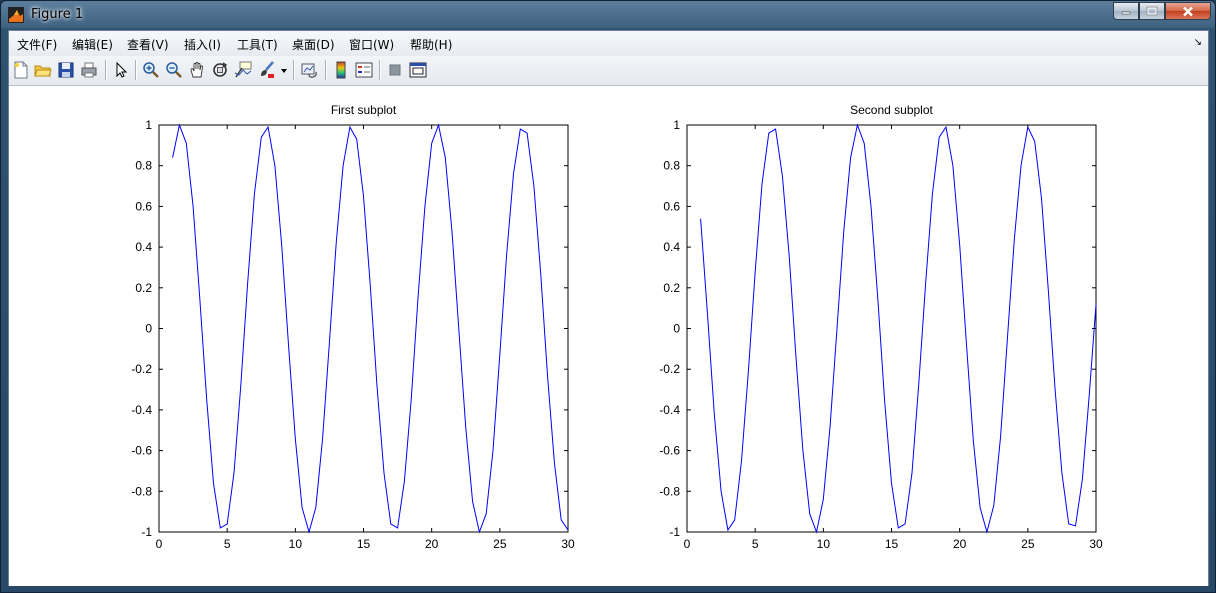 This screenshot has width=1216, height=593. Describe the element at coordinates (92, 44) in the screenshot. I see `menu-edit: 编辑(E)` at that location.